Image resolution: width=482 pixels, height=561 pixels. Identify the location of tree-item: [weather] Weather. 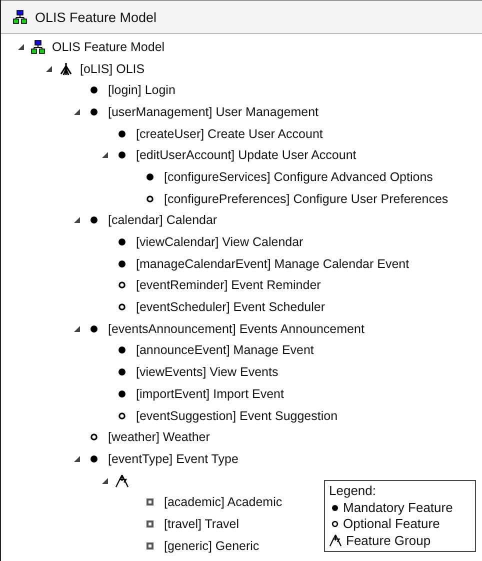
(159, 437).